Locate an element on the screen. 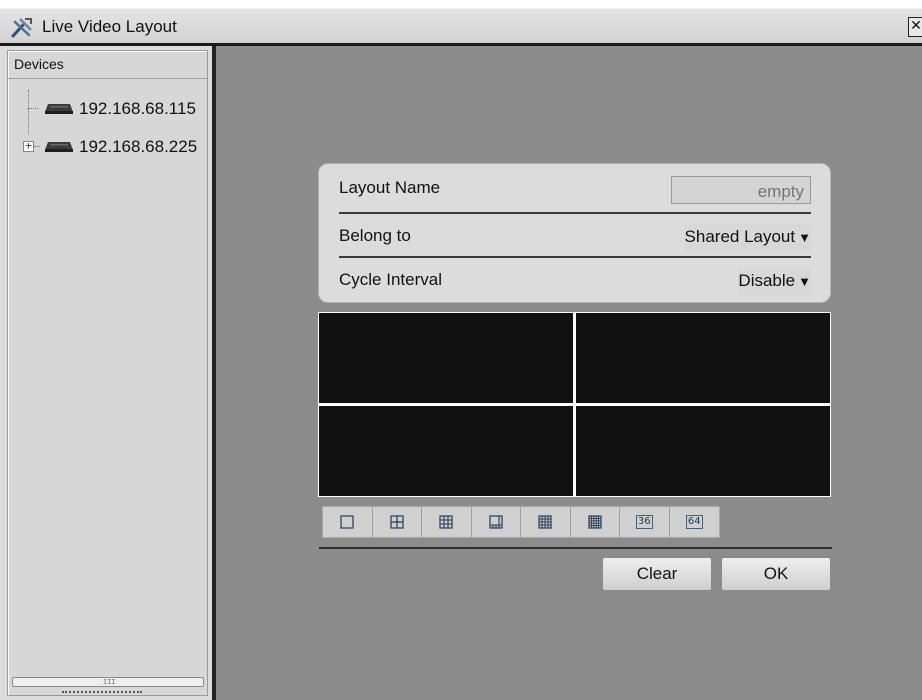 The height and width of the screenshot is (700, 922). belong-to-row: Belong to Shared Layout ▼ is located at coordinates (575, 236).